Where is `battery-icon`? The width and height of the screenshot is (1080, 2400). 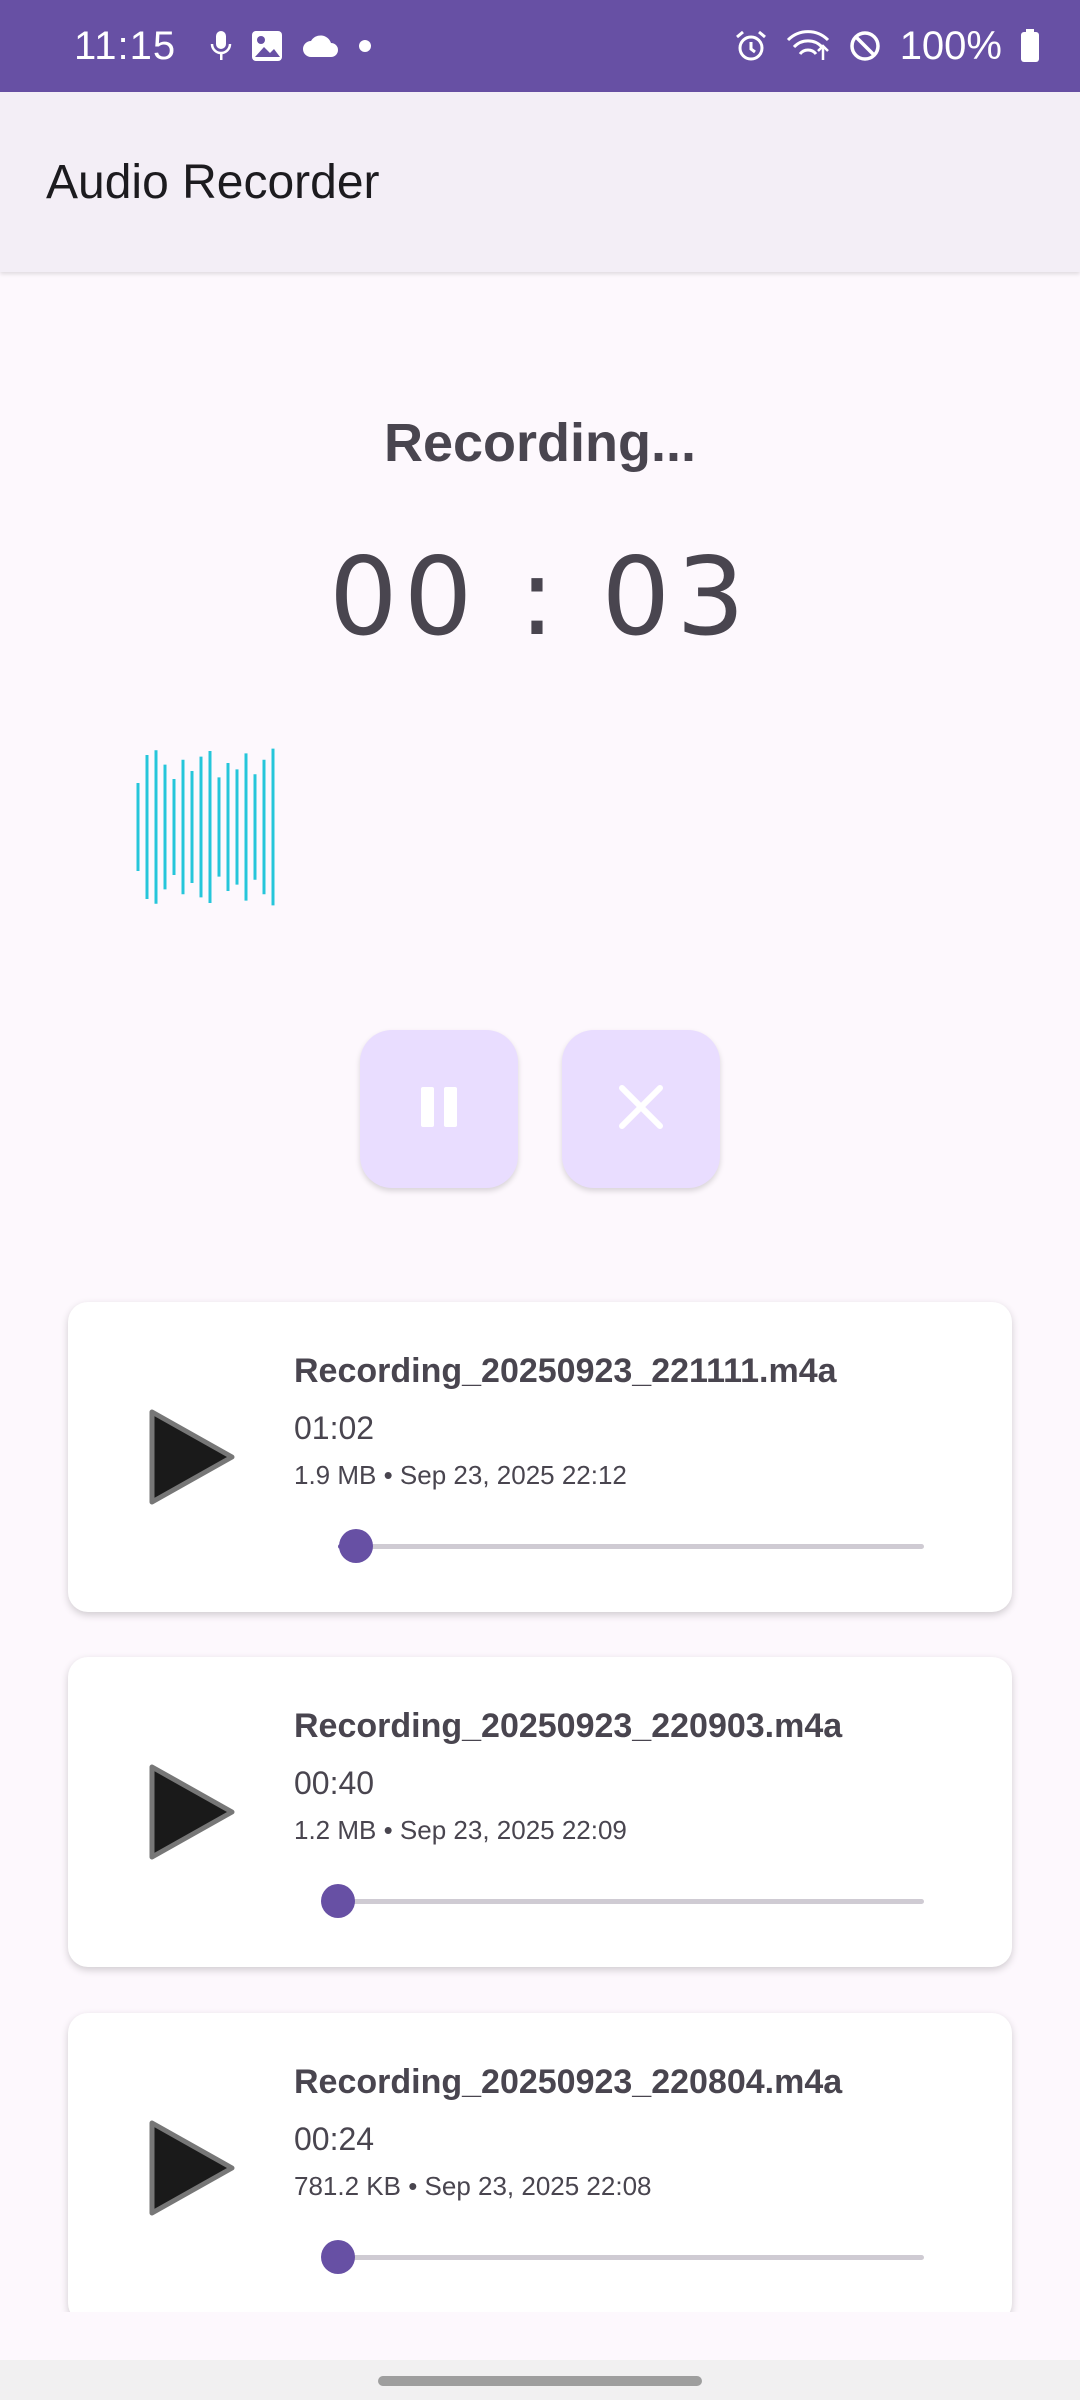
battery-icon is located at coordinates (1030, 46).